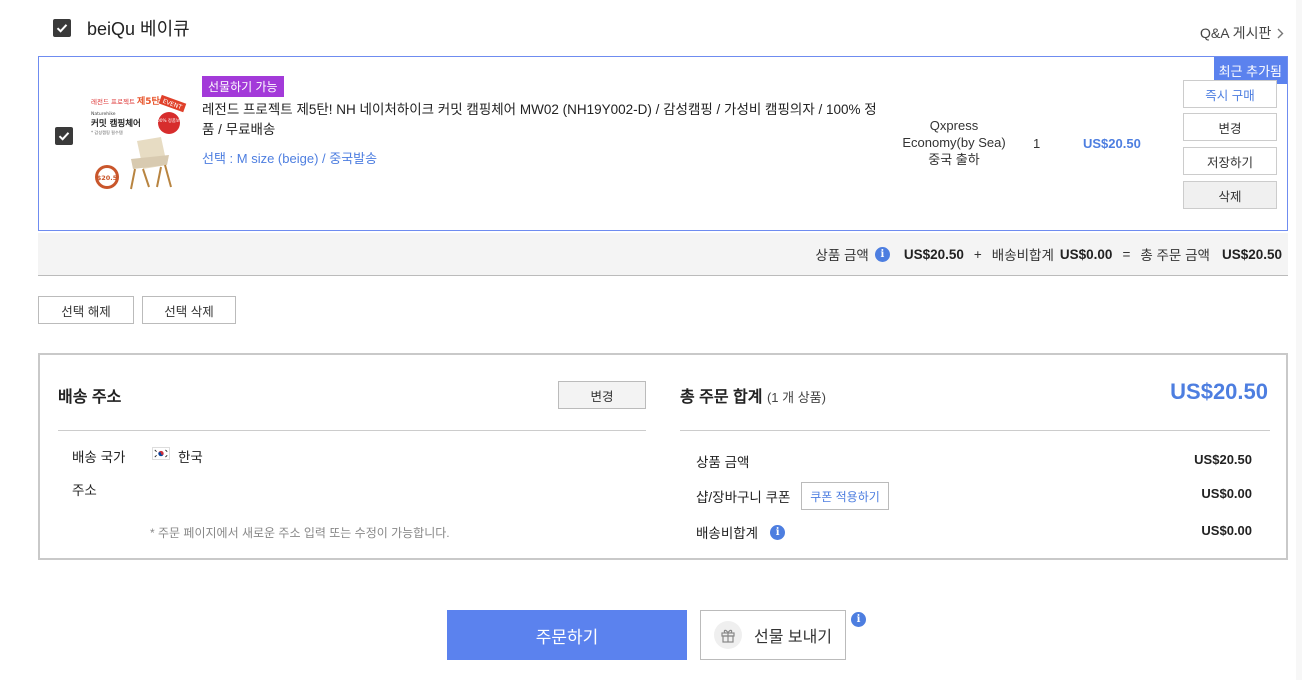 The height and width of the screenshot is (680, 1302). What do you see at coordinates (1175, 255) in the screenshot?
I see `summary-total-label: 총 주문 금액` at bounding box center [1175, 255].